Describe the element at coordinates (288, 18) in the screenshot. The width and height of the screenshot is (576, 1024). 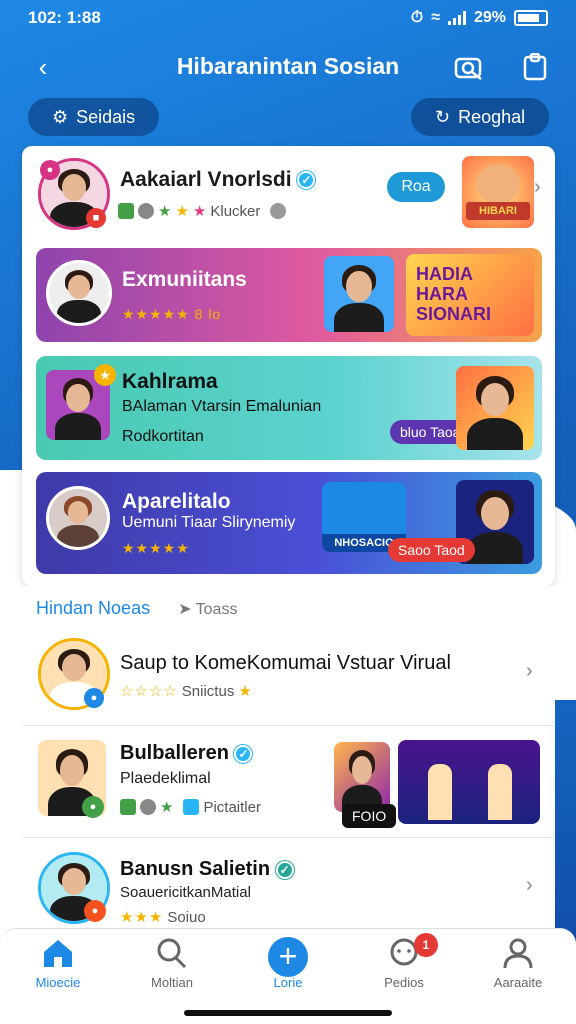
I see `status-bar: 102: 1:88 ⏱ ≈ 29%` at that location.